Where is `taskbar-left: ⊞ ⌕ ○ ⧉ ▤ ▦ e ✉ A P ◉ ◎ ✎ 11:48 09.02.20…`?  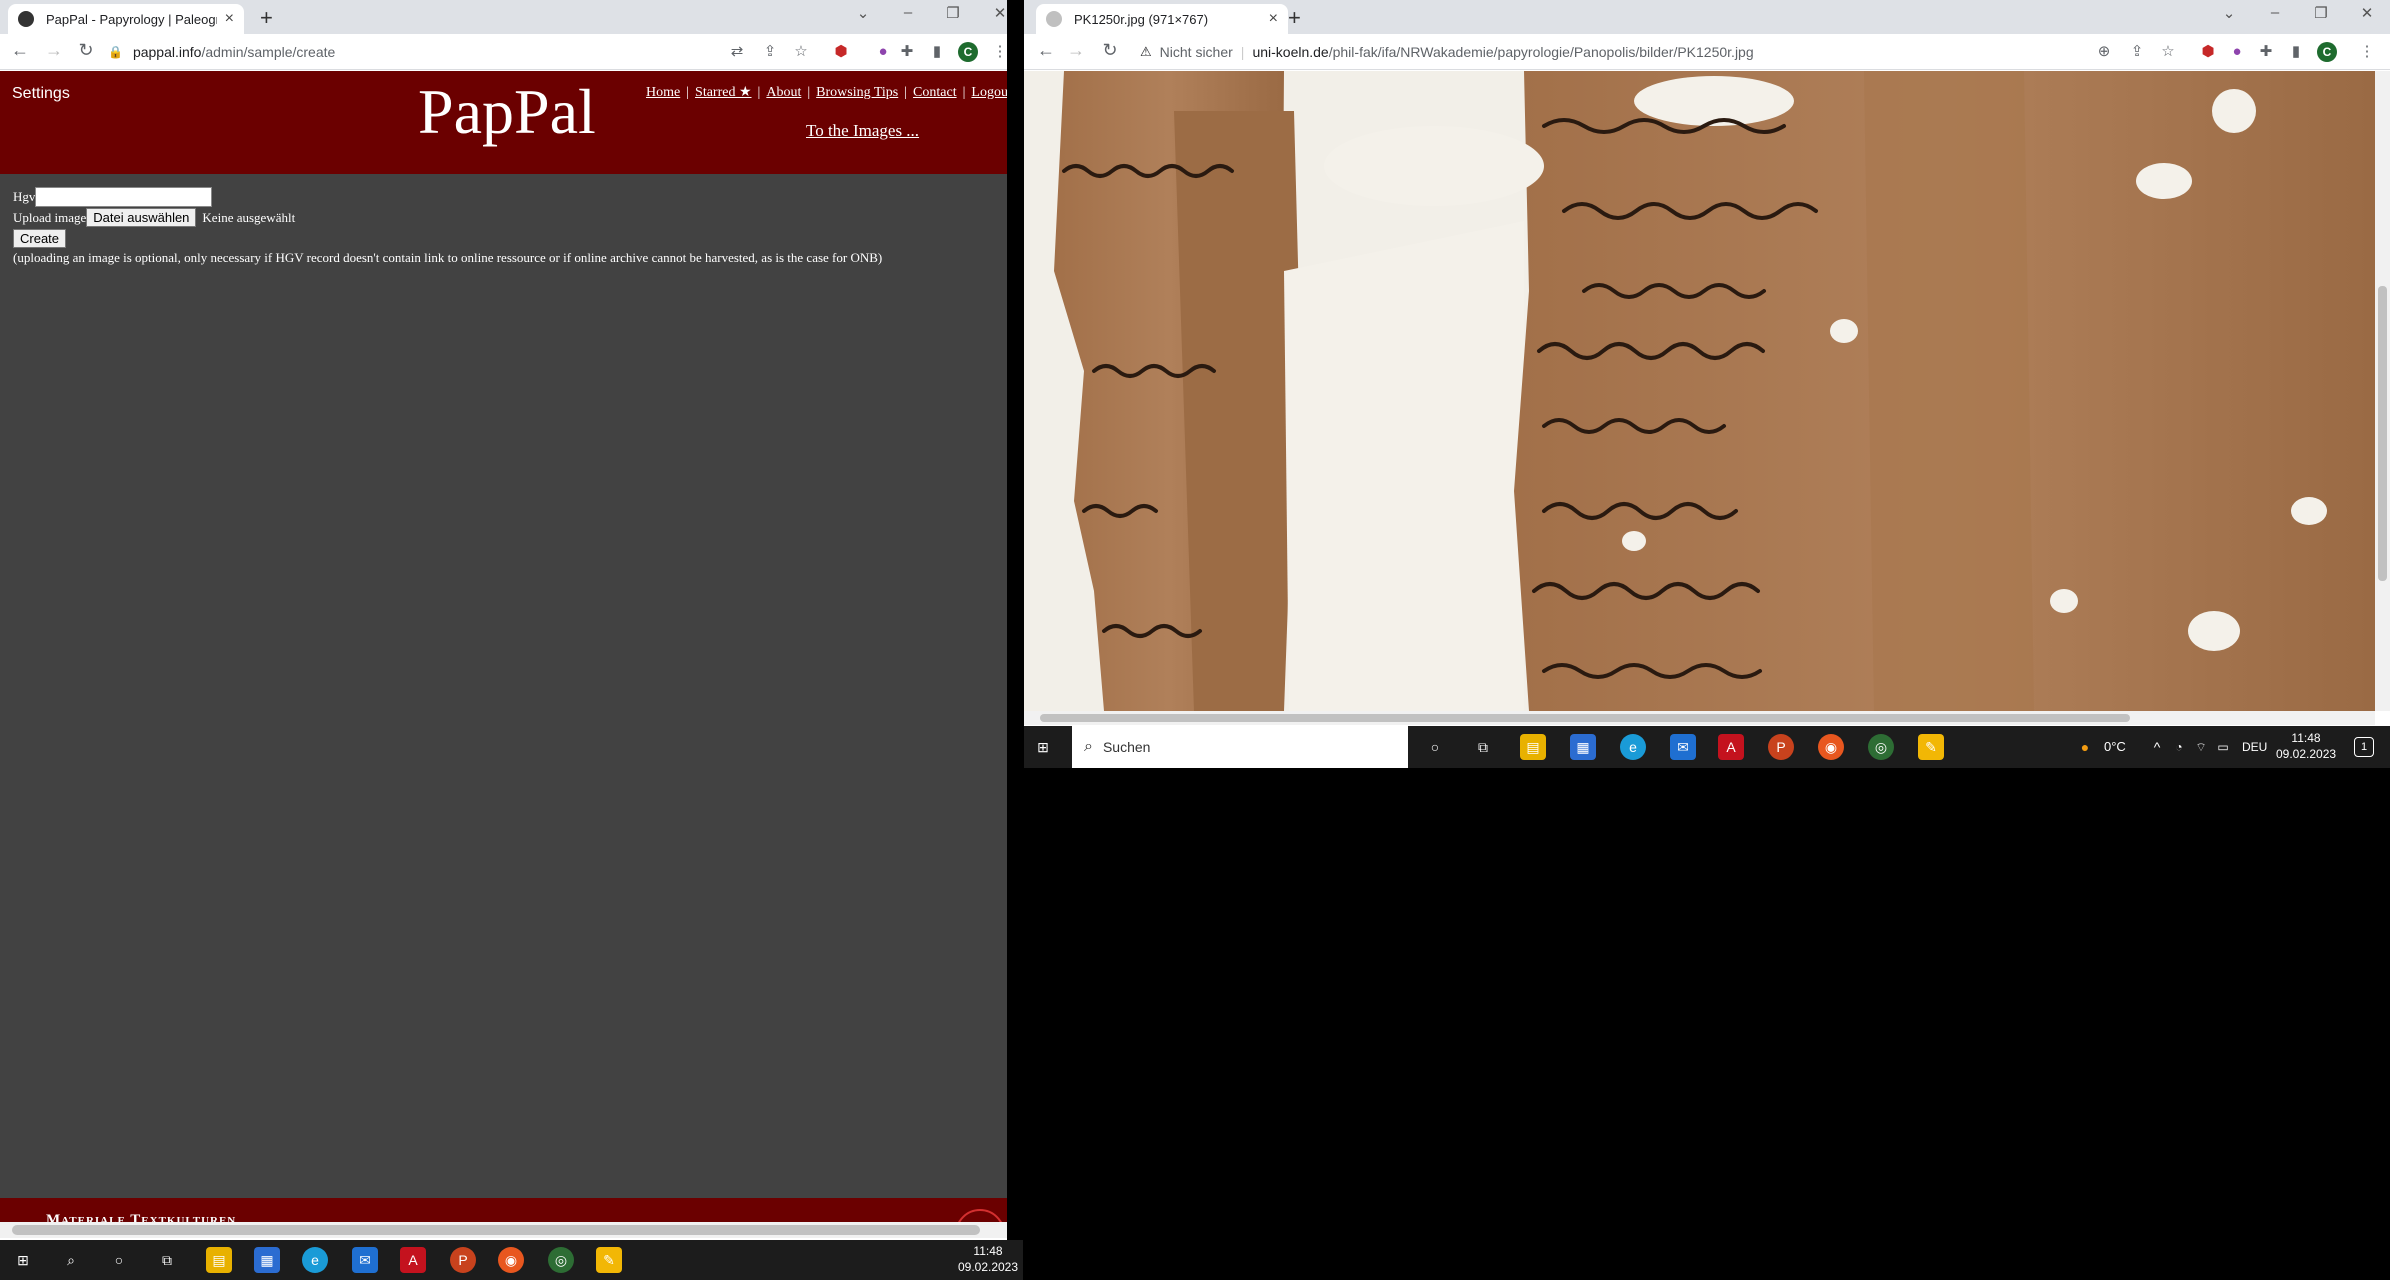 taskbar-left: ⊞ ⌕ ○ ⧉ ▤ ▦ e ✉ A P ◉ ◎ ✎ 11:48 09.02.20… is located at coordinates (511, 1260).